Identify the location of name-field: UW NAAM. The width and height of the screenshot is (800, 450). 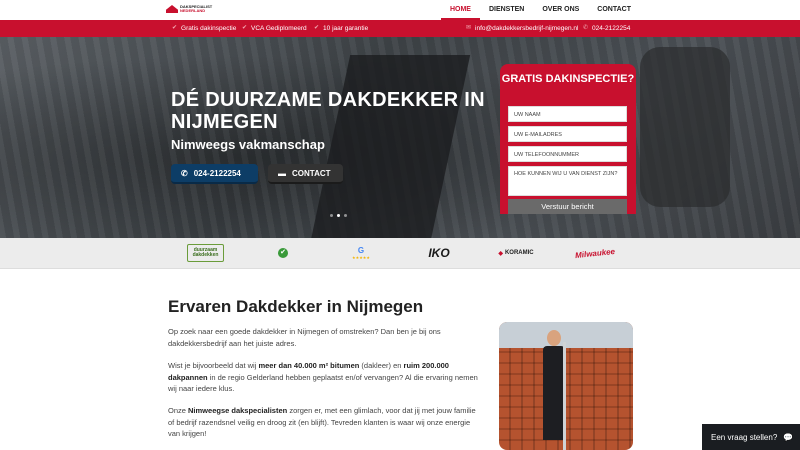
(567, 114).